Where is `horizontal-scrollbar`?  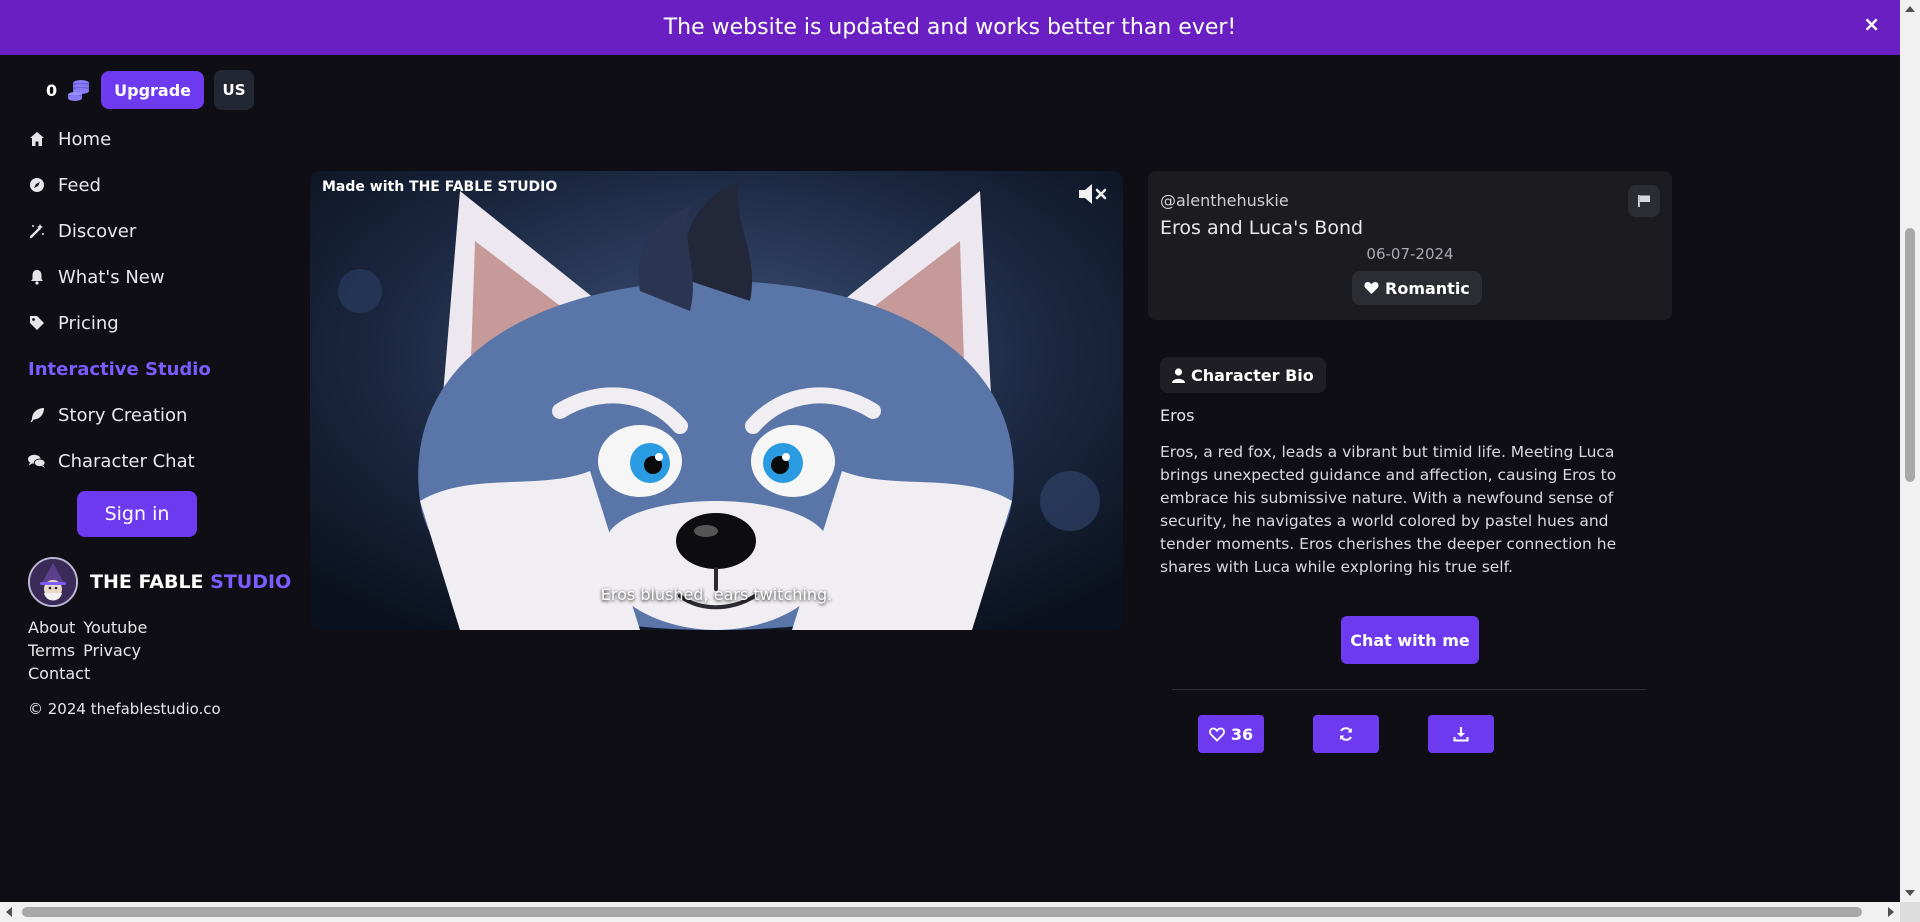
horizontal-scrollbar is located at coordinates (950, 912).